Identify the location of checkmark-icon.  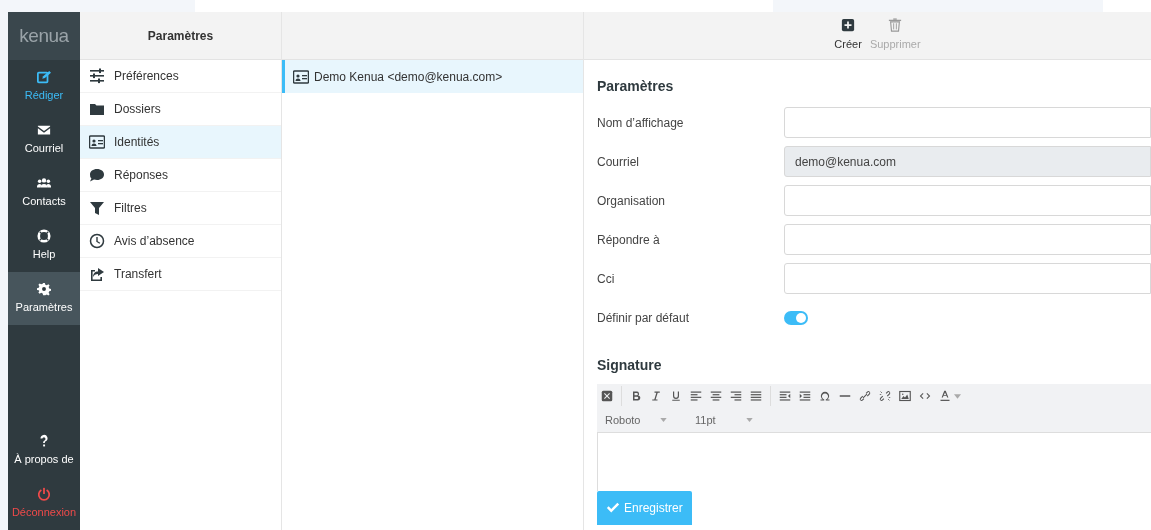
(613, 508).